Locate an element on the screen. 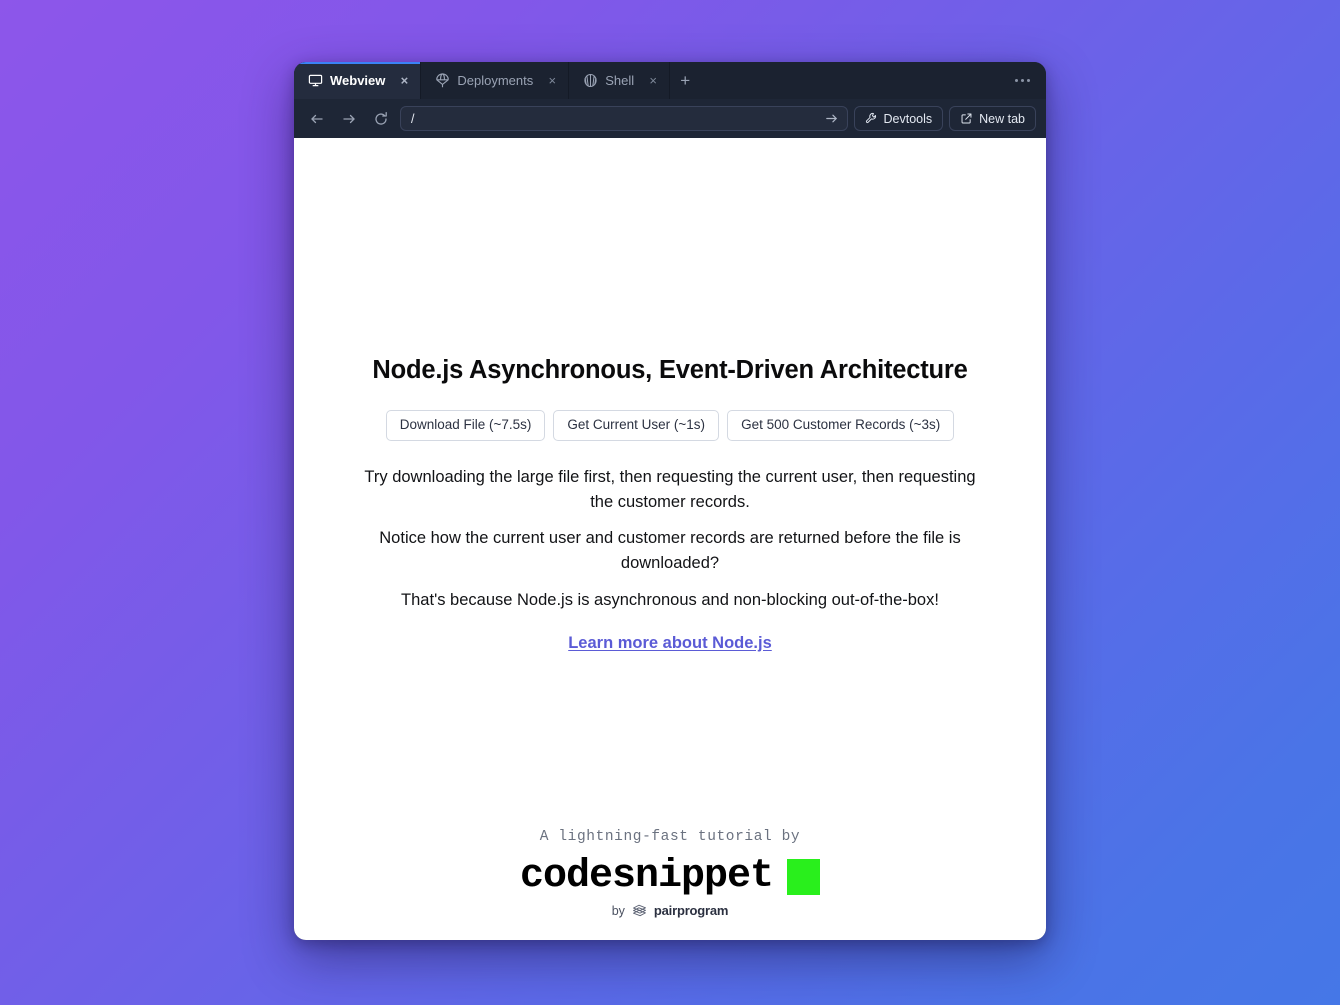  wrench-icon is located at coordinates (871, 118).